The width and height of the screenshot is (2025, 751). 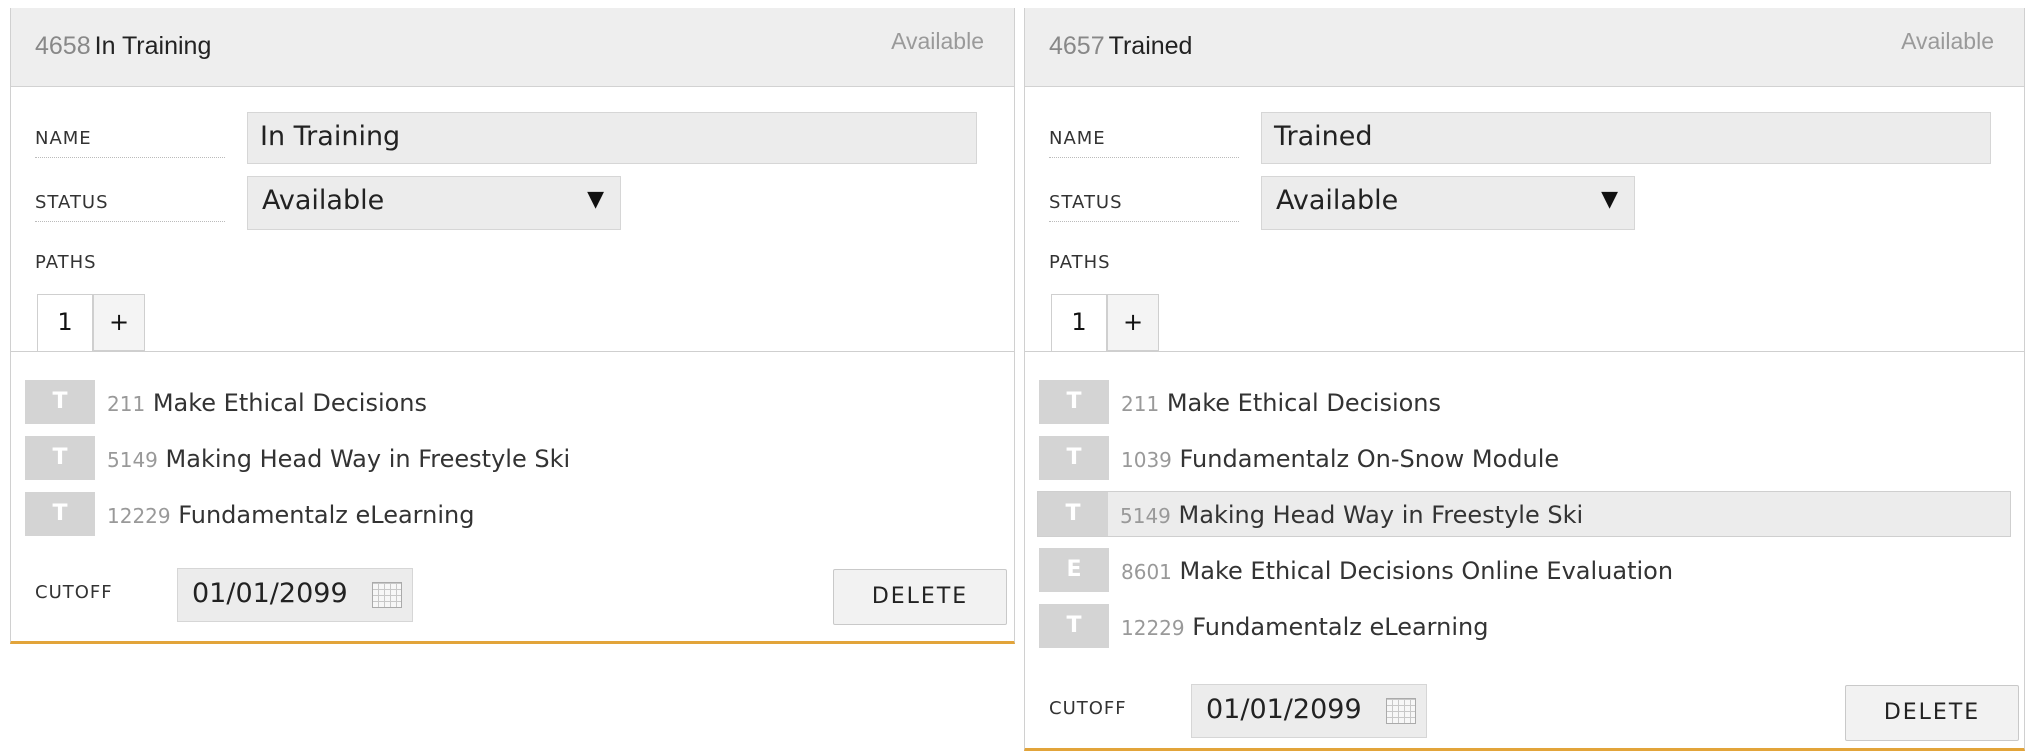 I want to click on name-input: In Training, so click(x=612, y=138).